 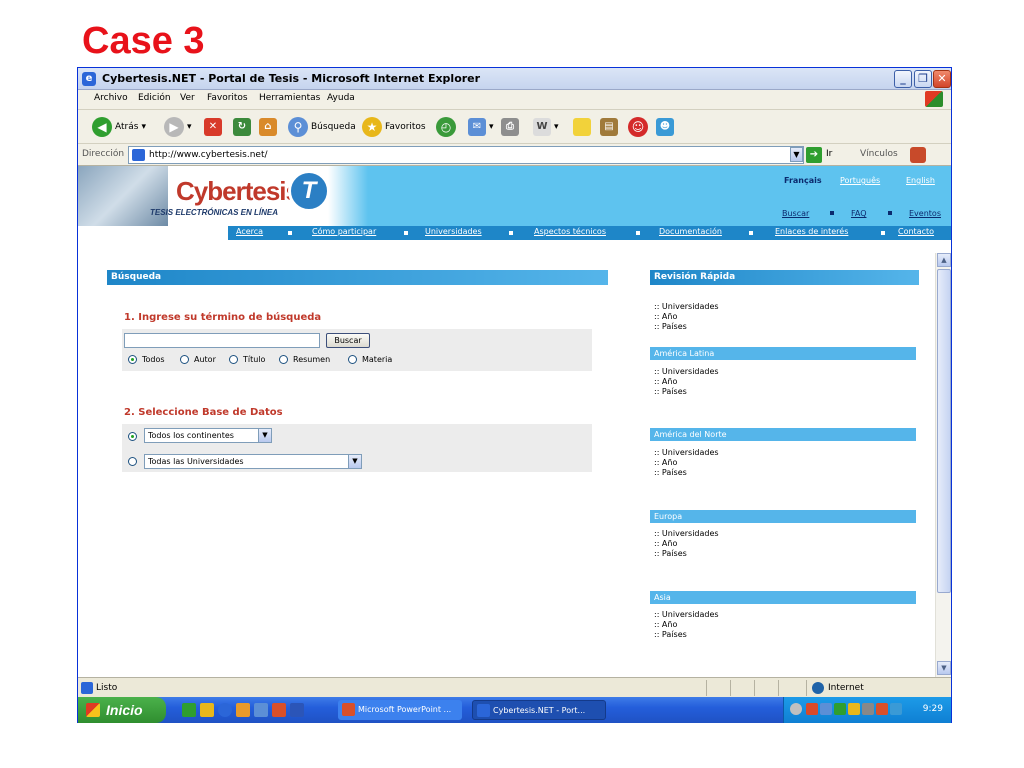 What do you see at coordinates (783, 516) in the screenshot?
I see `region-europe: Europa` at bounding box center [783, 516].